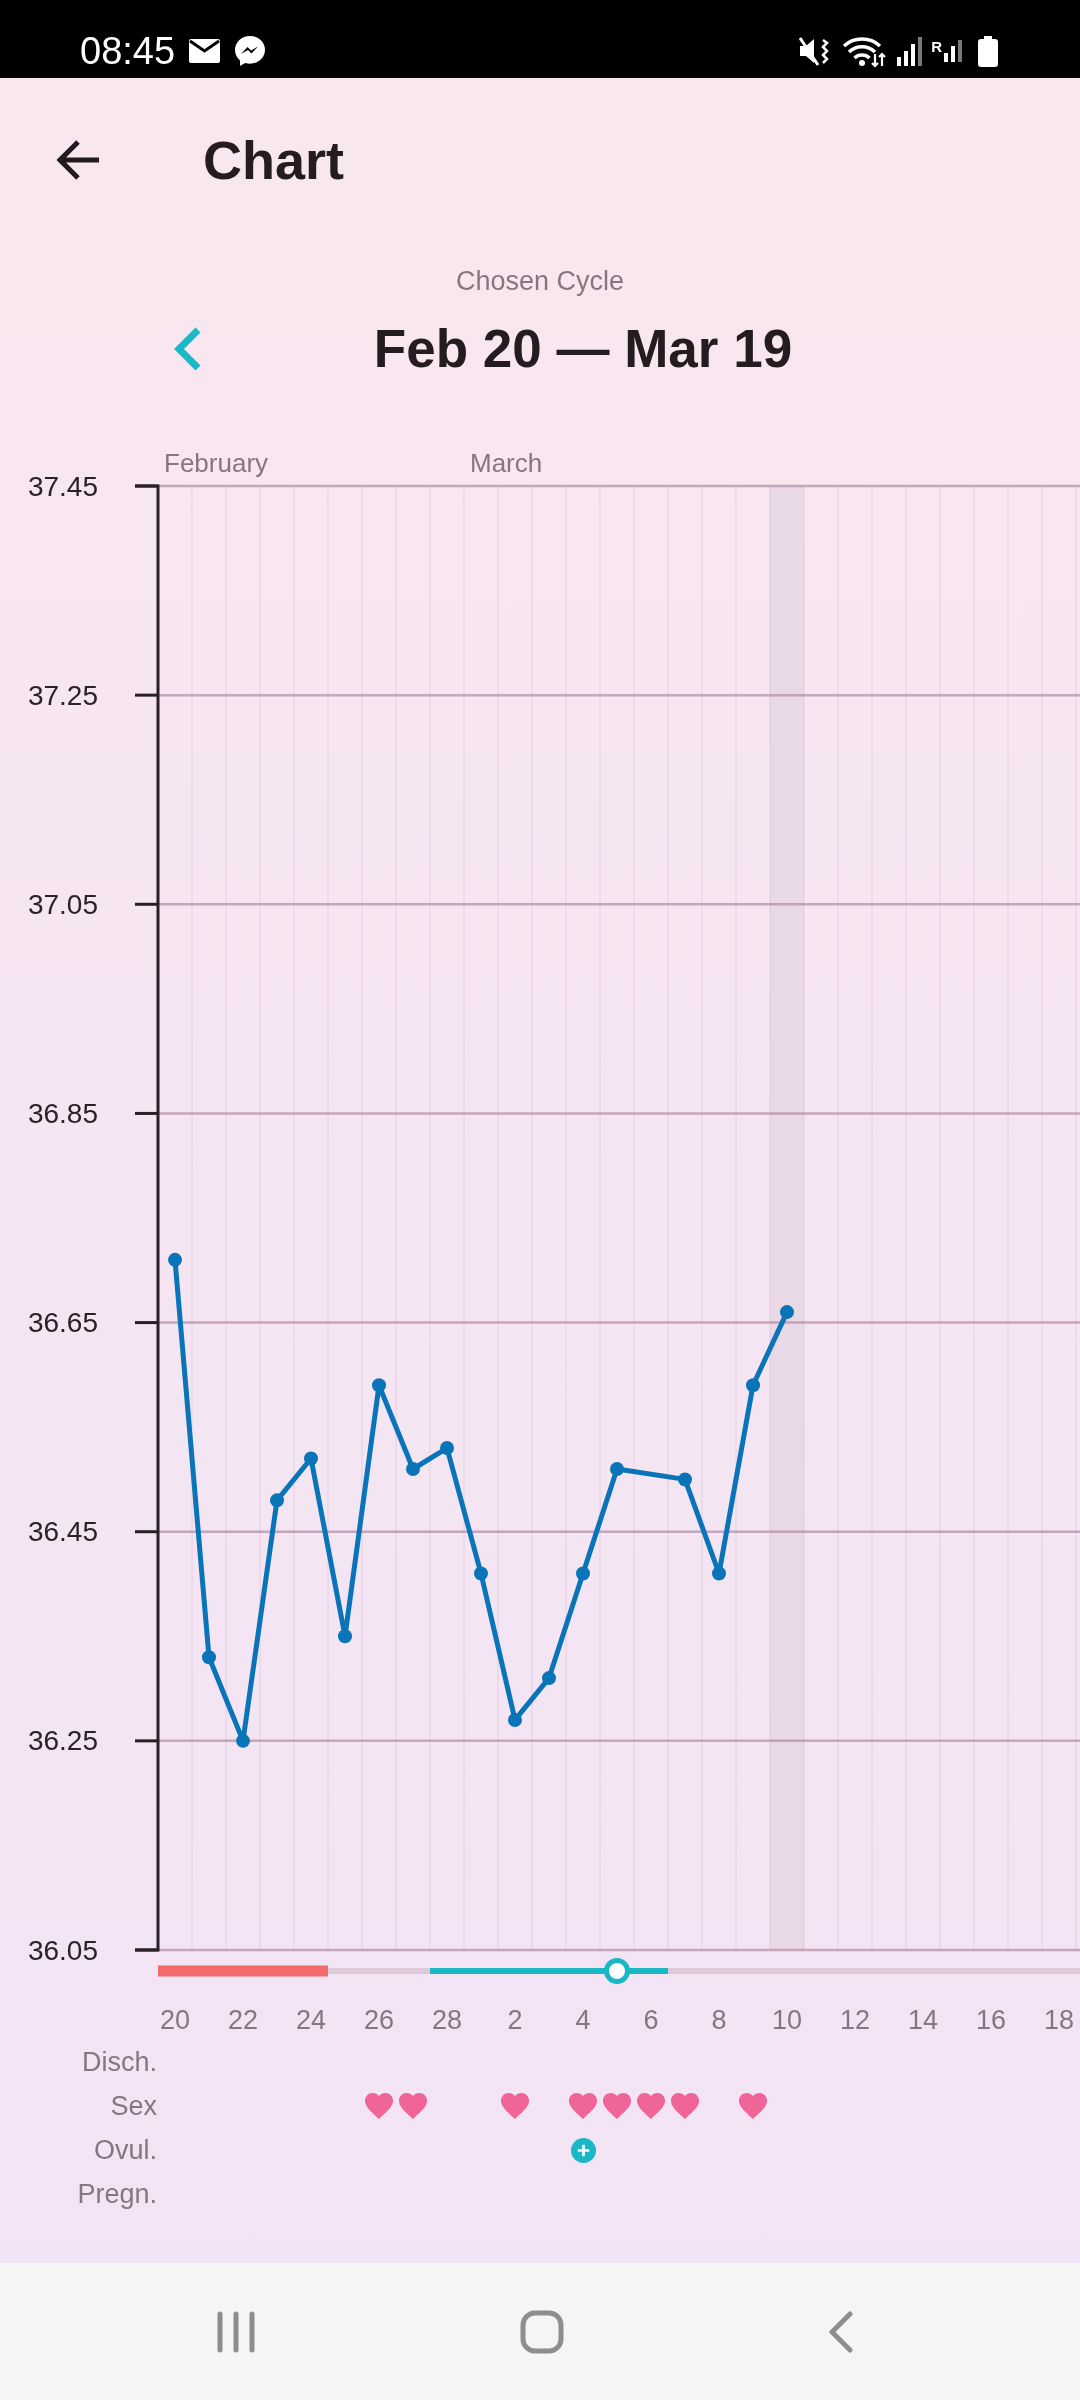 The width and height of the screenshot is (1080, 2400). Describe the element at coordinates (787, 2020) in the screenshot. I see `x-tick-label: 10` at that location.